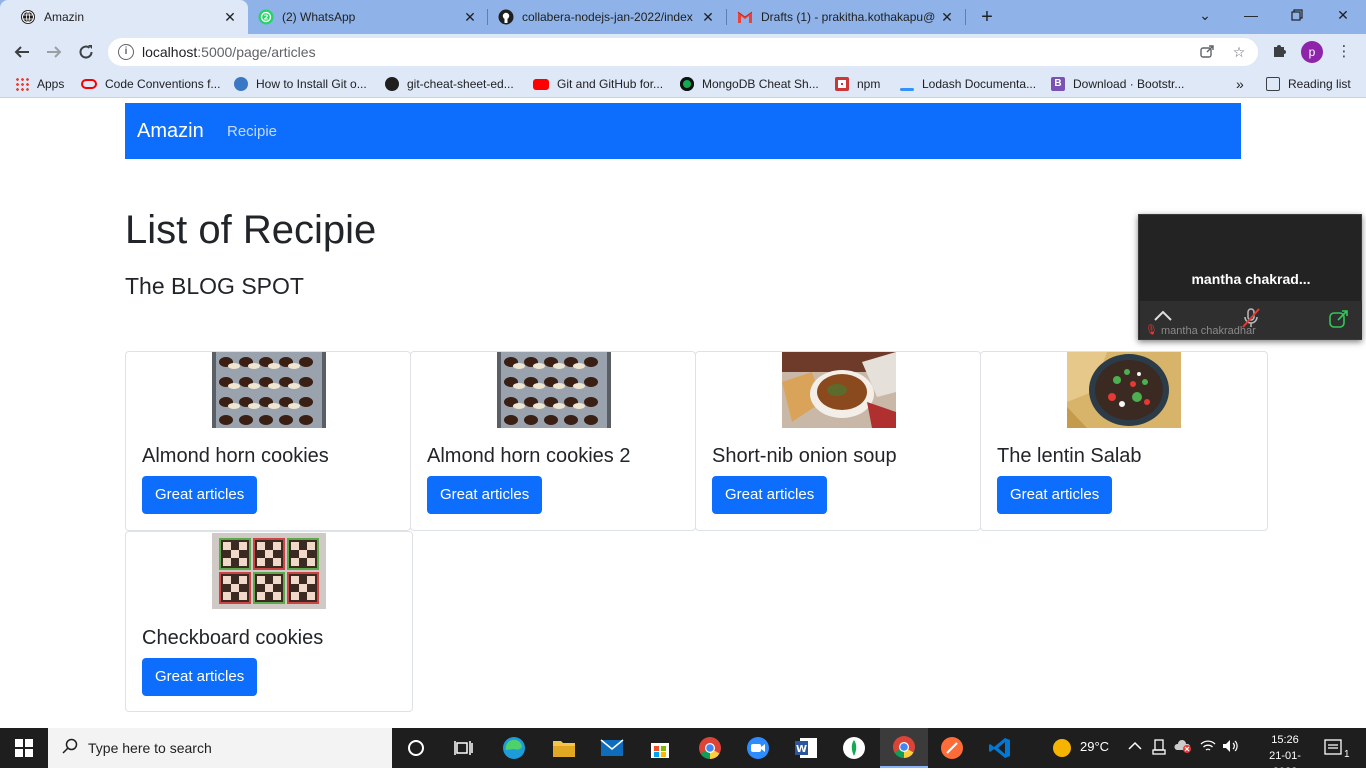 Image resolution: width=1366 pixels, height=780 pixels. Describe the element at coordinates (1339, 321) in the screenshot. I see `popout-icon` at that location.